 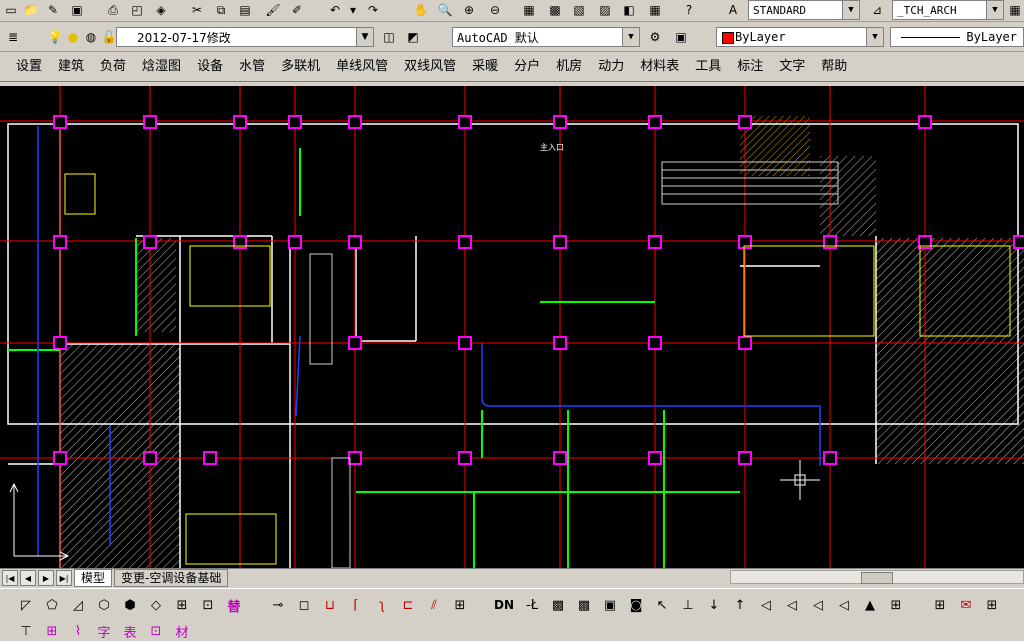 What do you see at coordinates (362, 67) in the screenshot?
I see `menu-item: 单线风管` at bounding box center [362, 67].